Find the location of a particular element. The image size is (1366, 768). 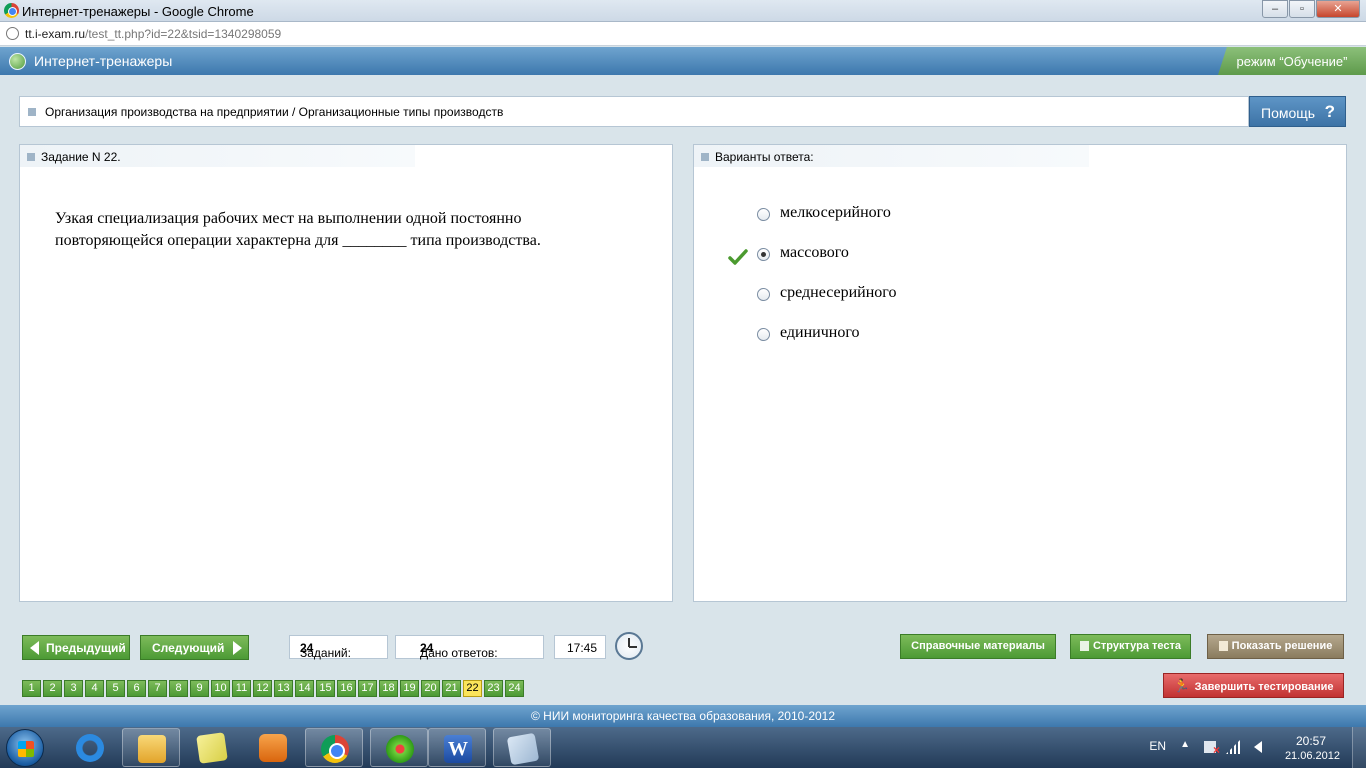

system-tray: EN ▲ 20:57 21.06.2012 is located at coordinates (1236, 747).